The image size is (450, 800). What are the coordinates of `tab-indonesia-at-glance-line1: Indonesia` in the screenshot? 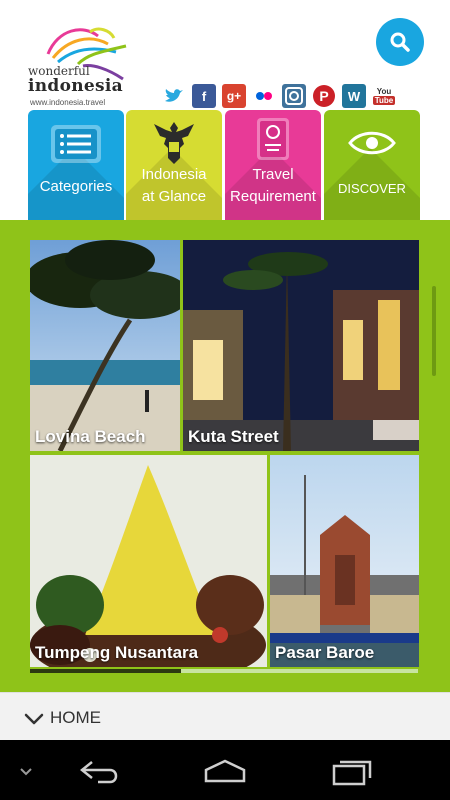 It's located at (174, 174).